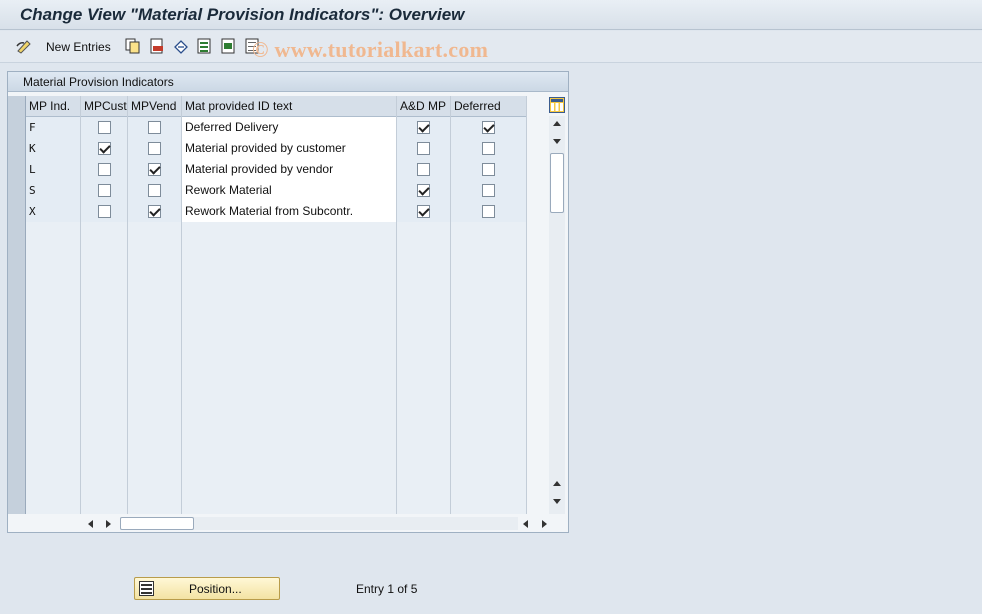 The height and width of the screenshot is (614, 982). Describe the element at coordinates (544, 524) in the screenshot. I see `scroll-right-end-icon` at that location.